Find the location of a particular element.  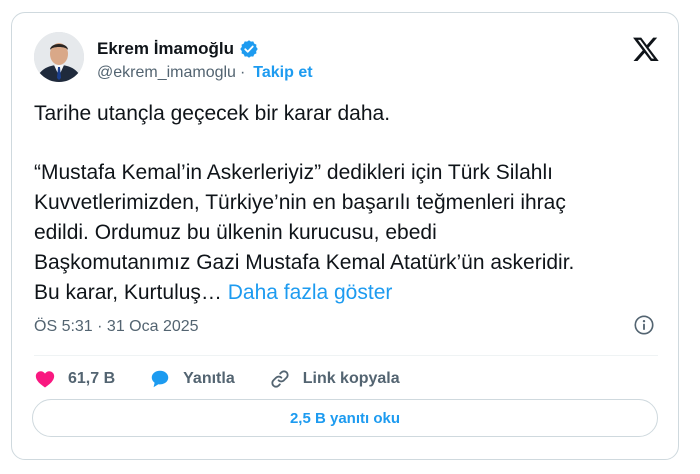

author-handle-row: @ekrem_imamoglu · Takip et is located at coordinates (205, 73).